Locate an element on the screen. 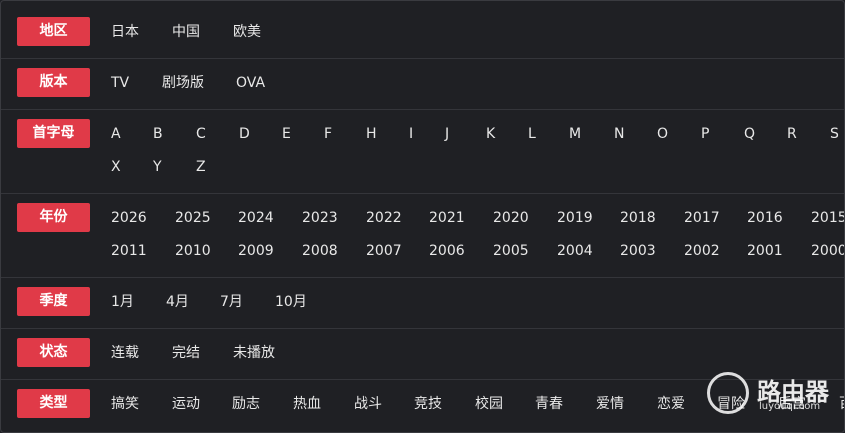 This screenshot has height=433, width=845. watermark-url: luyouqi.com is located at coordinates (790, 406).